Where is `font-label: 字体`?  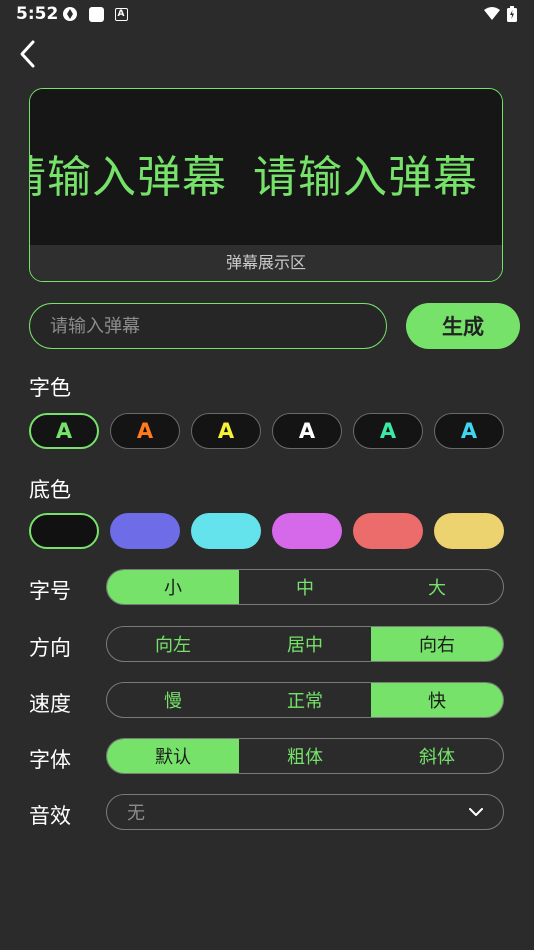
font-label: 字体 is located at coordinates (50, 760).